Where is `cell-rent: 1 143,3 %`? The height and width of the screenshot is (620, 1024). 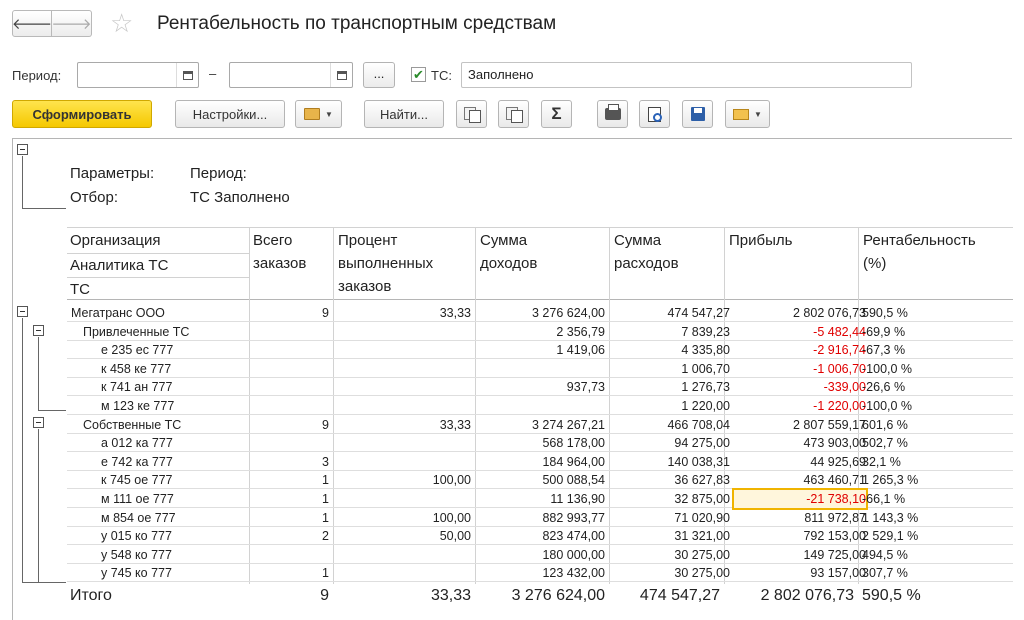
cell-rent: 1 143,3 % is located at coordinates (932, 518).